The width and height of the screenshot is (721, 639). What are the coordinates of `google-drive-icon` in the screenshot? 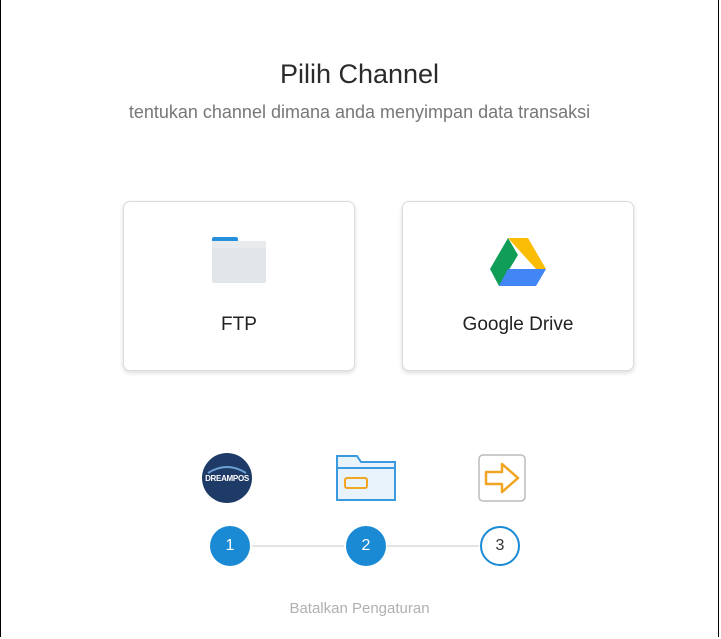 It's located at (518, 263).